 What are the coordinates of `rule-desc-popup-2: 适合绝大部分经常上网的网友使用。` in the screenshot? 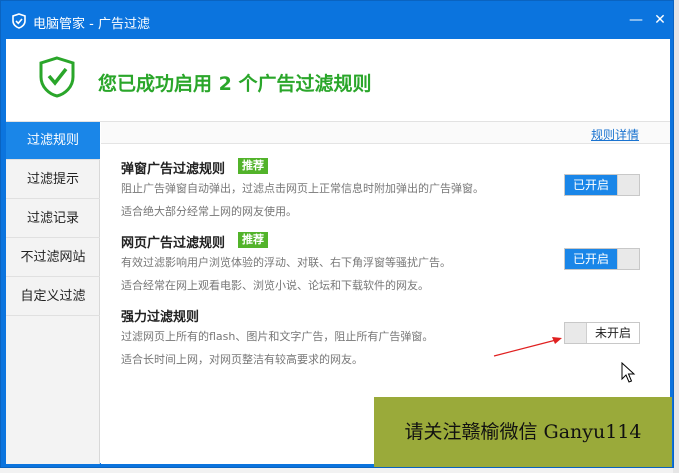 It's located at (209, 211).